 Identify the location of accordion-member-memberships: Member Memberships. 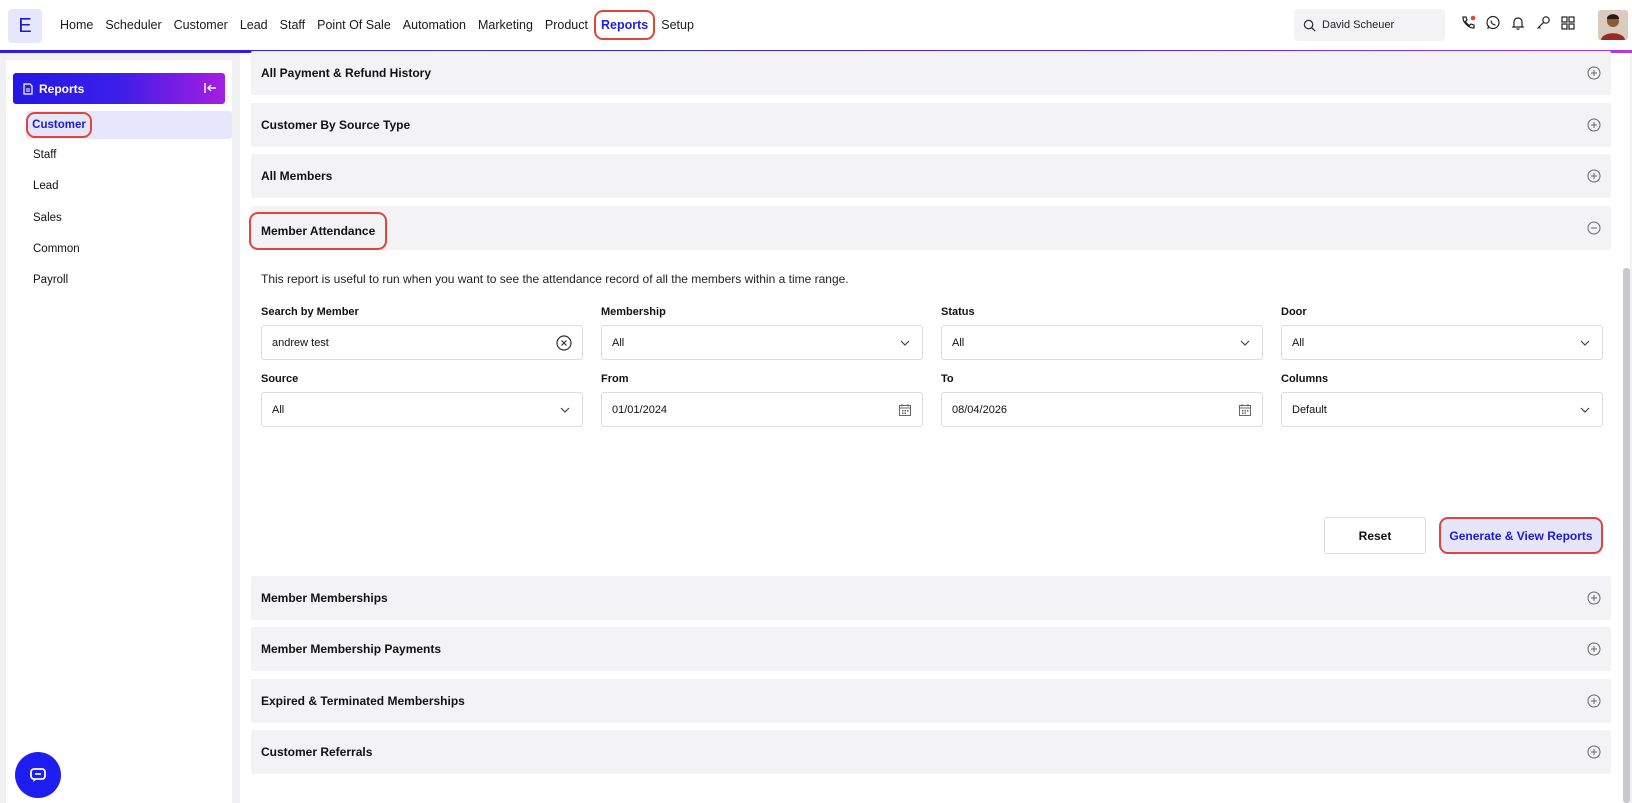
(931, 598).